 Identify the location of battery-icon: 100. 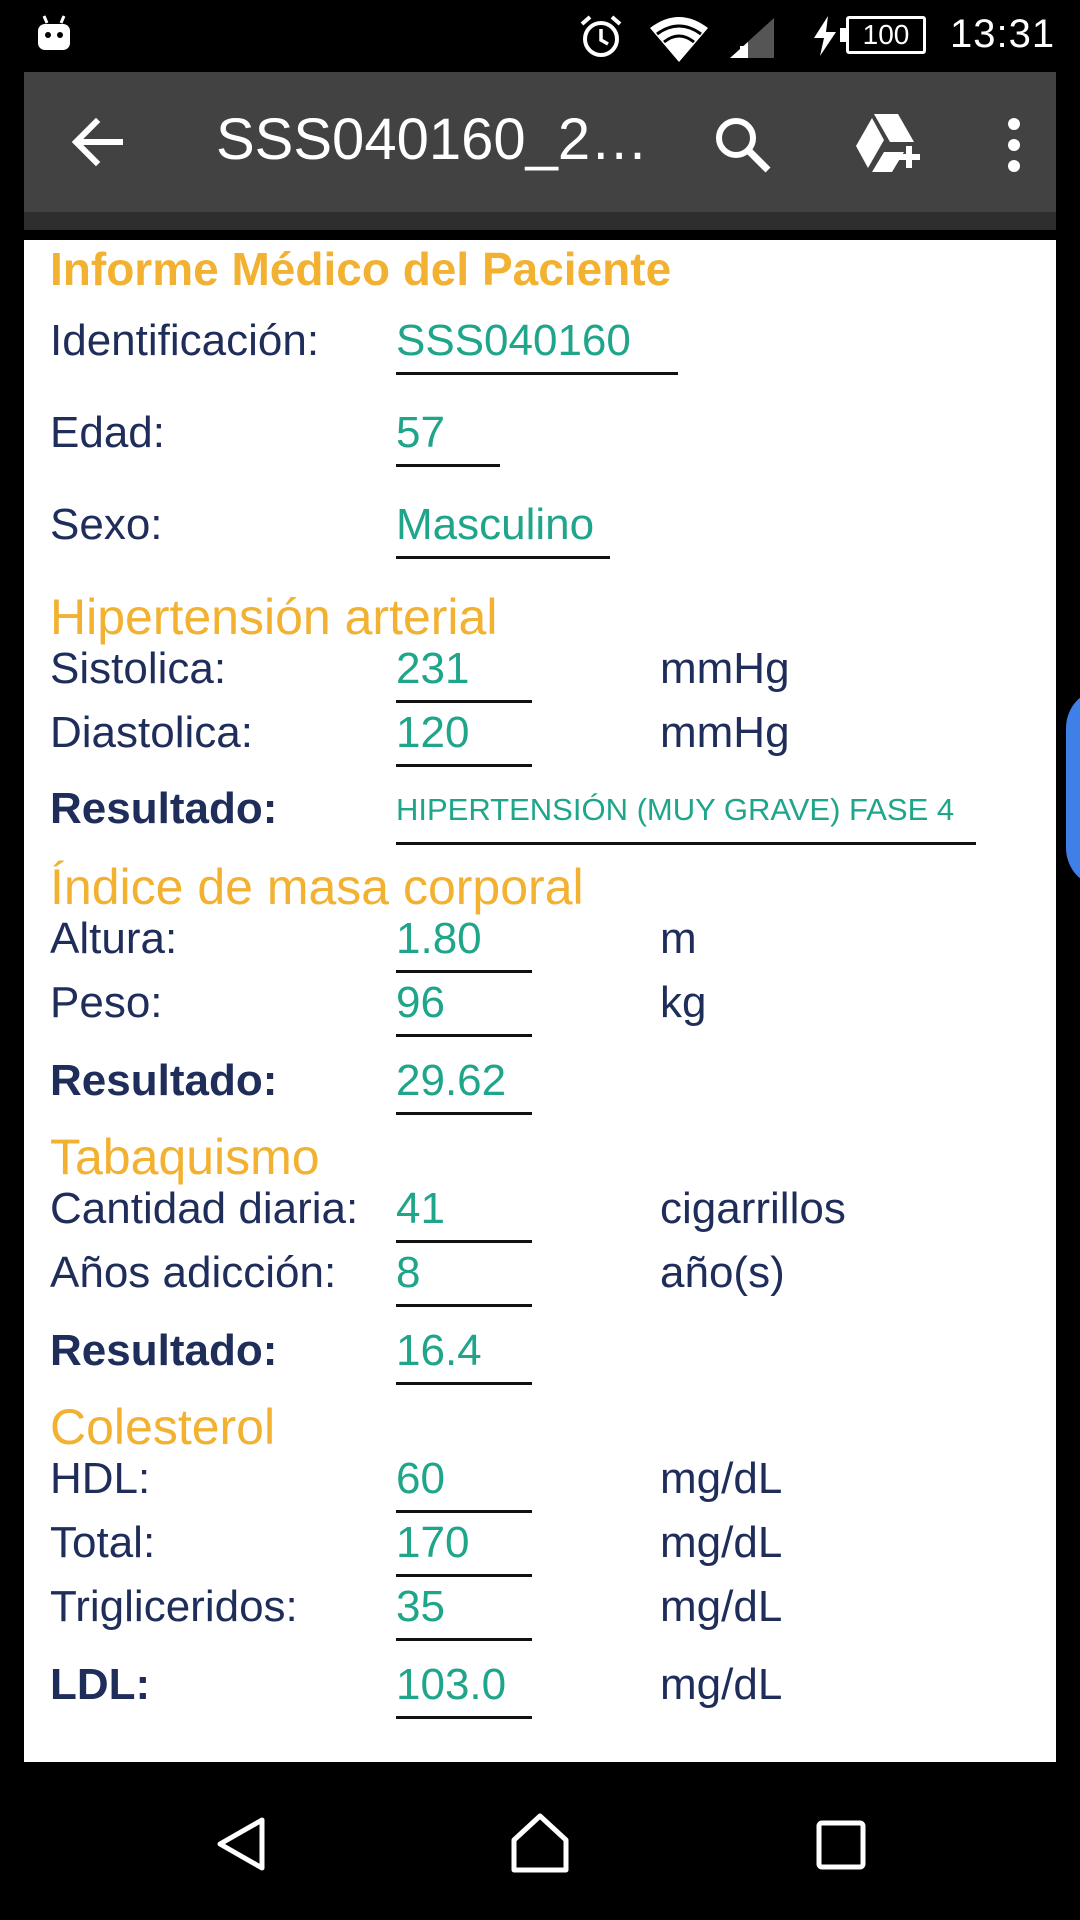
(883, 35).